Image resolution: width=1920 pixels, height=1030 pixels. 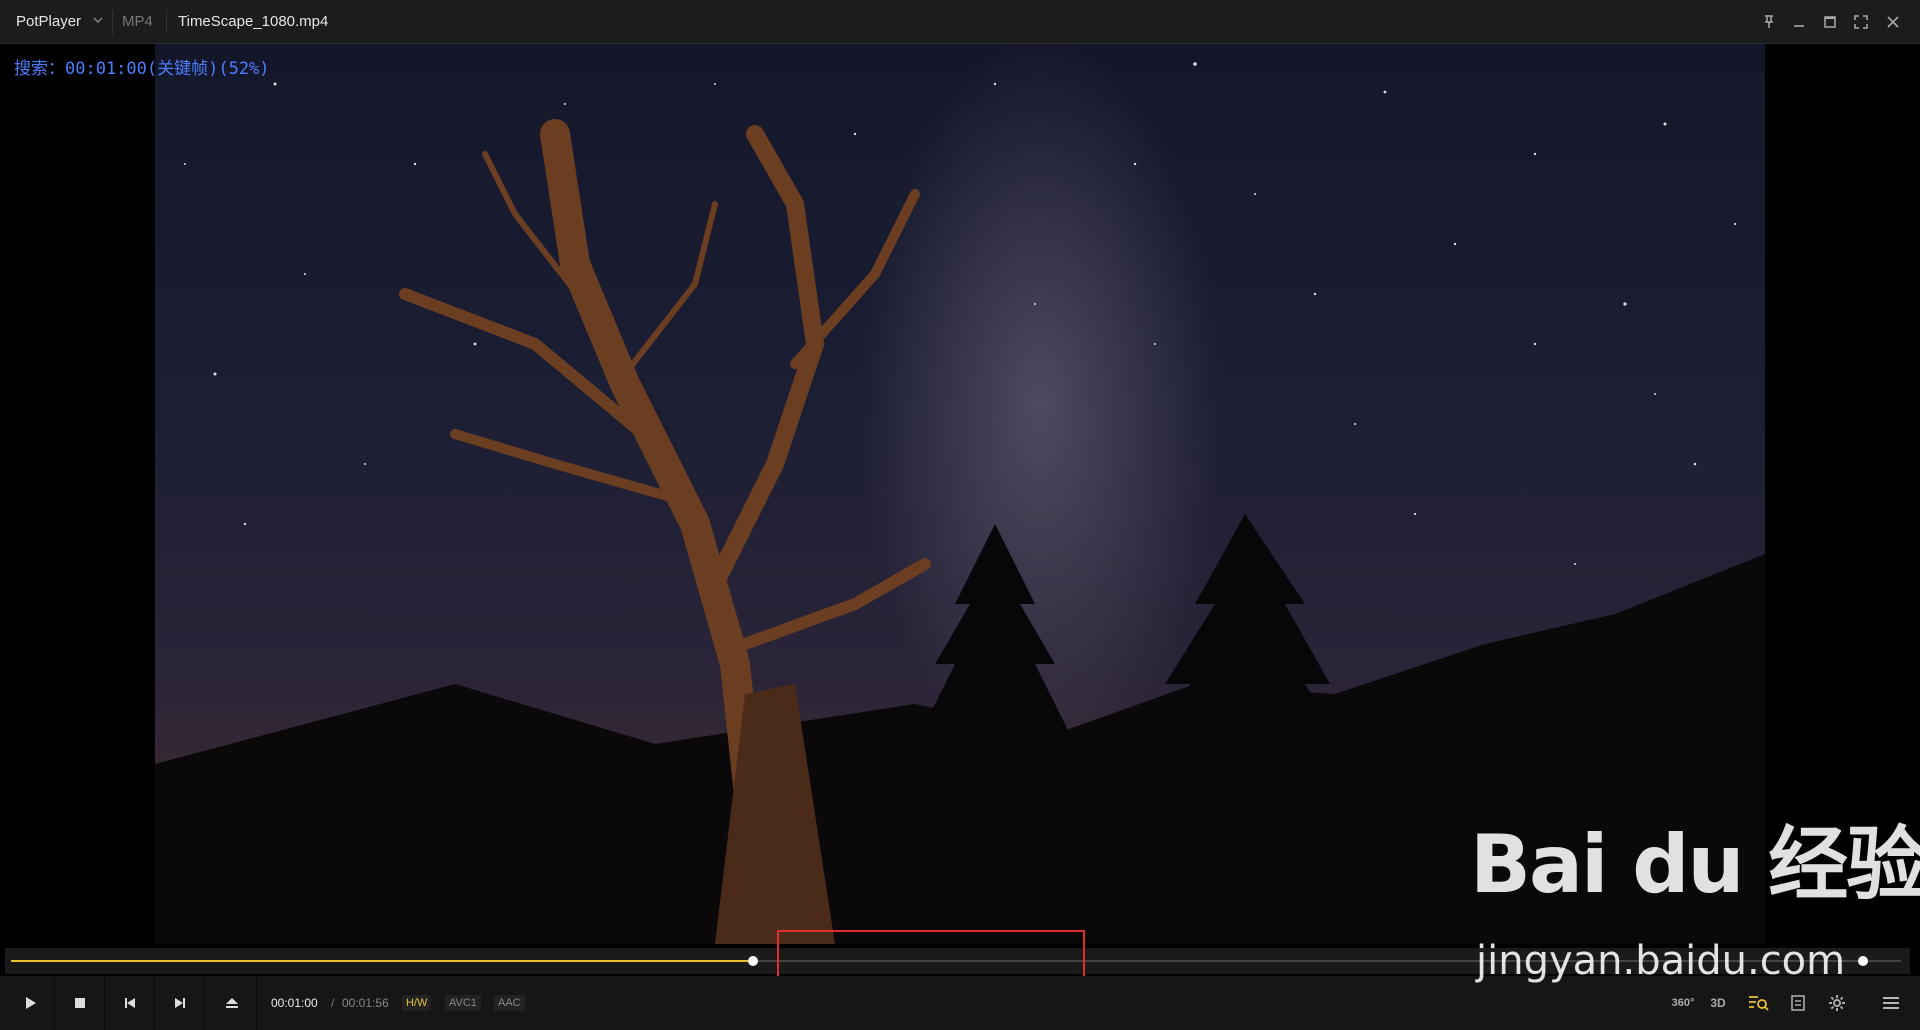 What do you see at coordinates (1683, 1003) in the screenshot?
I see `vr360-button: 360°` at bounding box center [1683, 1003].